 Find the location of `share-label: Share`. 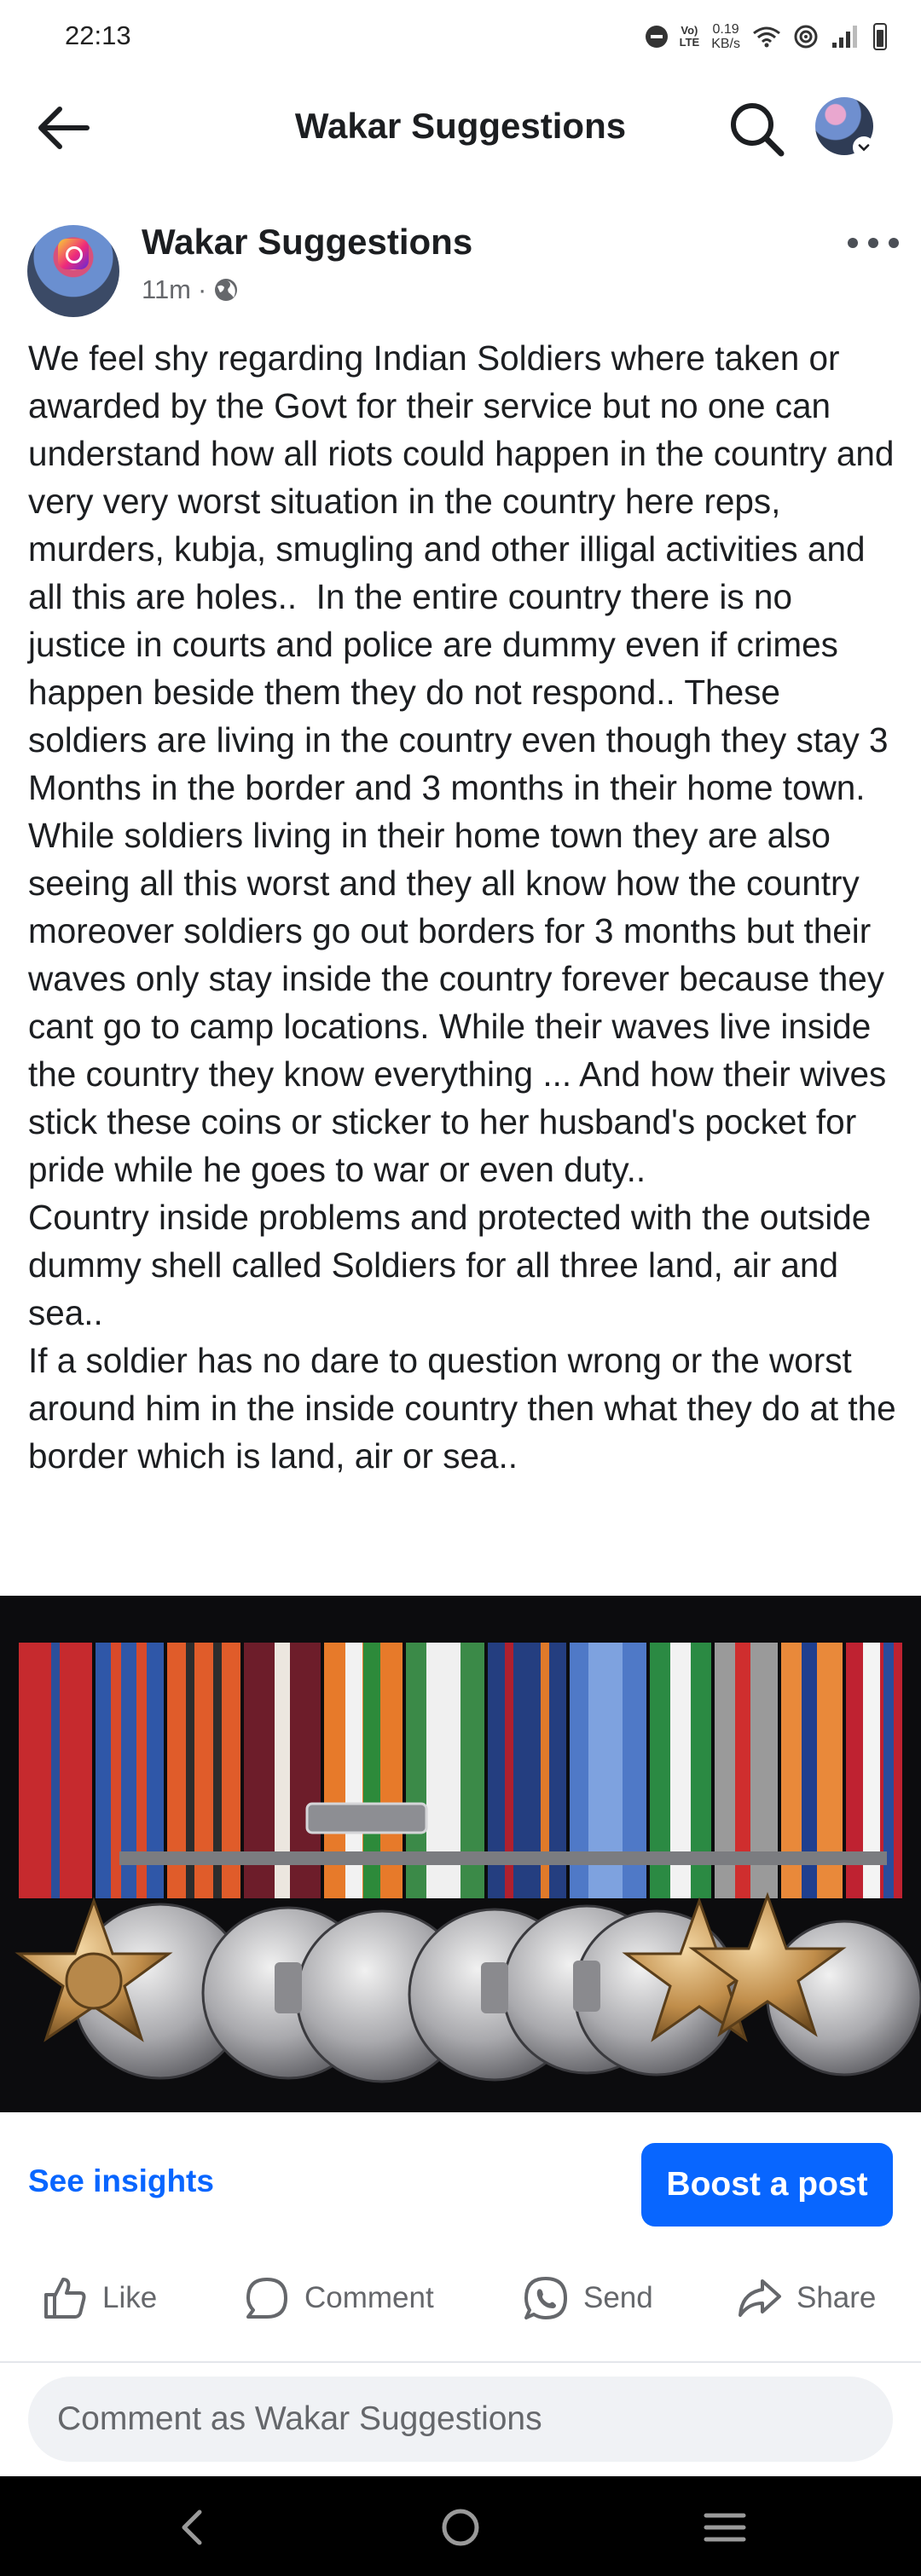

share-label: Share is located at coordinates (836, 2297).